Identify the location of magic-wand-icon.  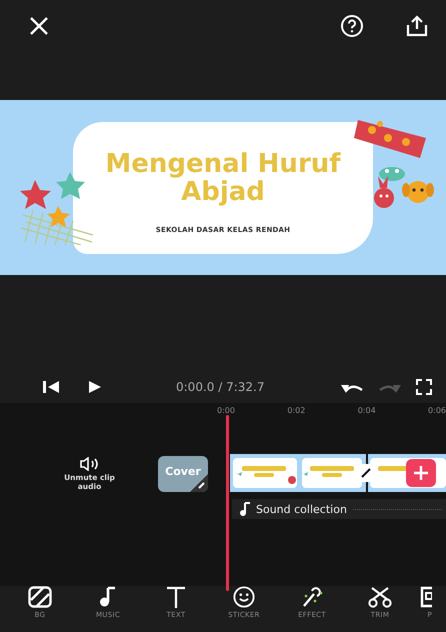
(312, 597).